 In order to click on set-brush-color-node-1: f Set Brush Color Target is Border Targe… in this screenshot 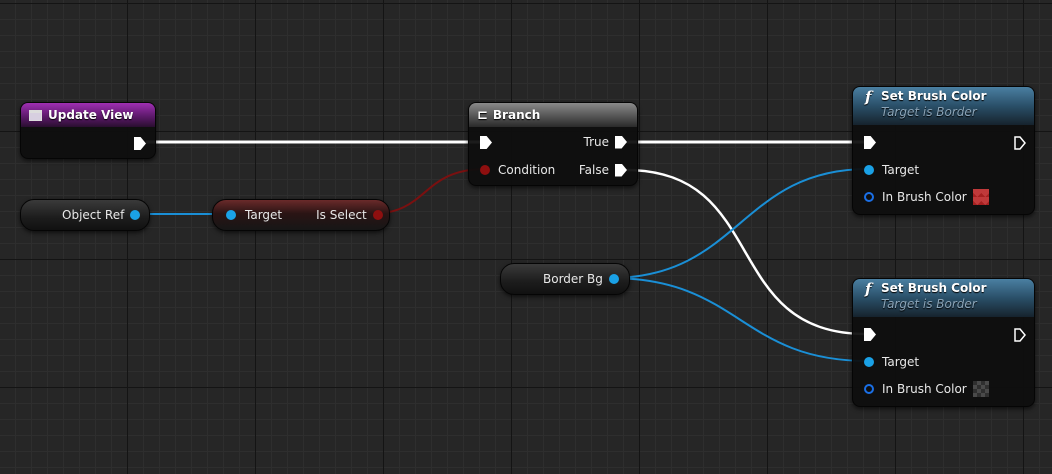, I will do `click(943, 150)`.